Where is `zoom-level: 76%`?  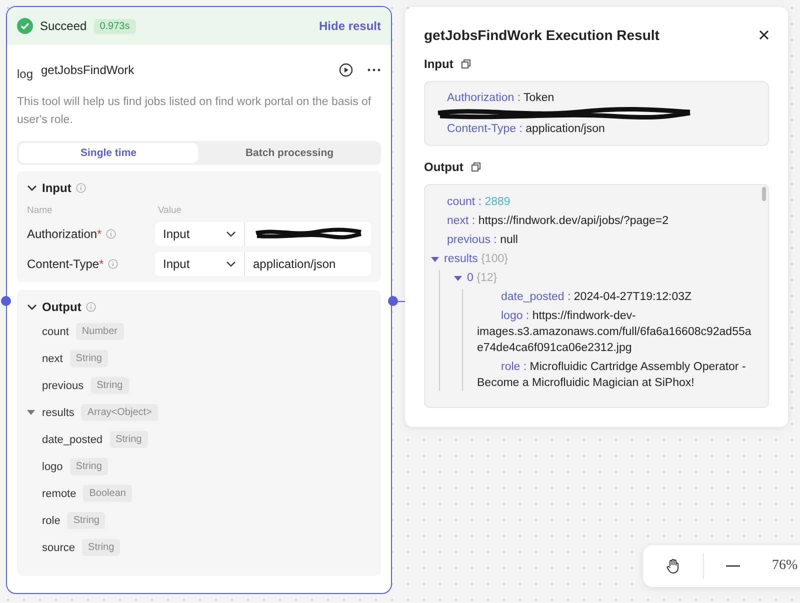
zoom-level: 76% is located at coordinates (785, 566).